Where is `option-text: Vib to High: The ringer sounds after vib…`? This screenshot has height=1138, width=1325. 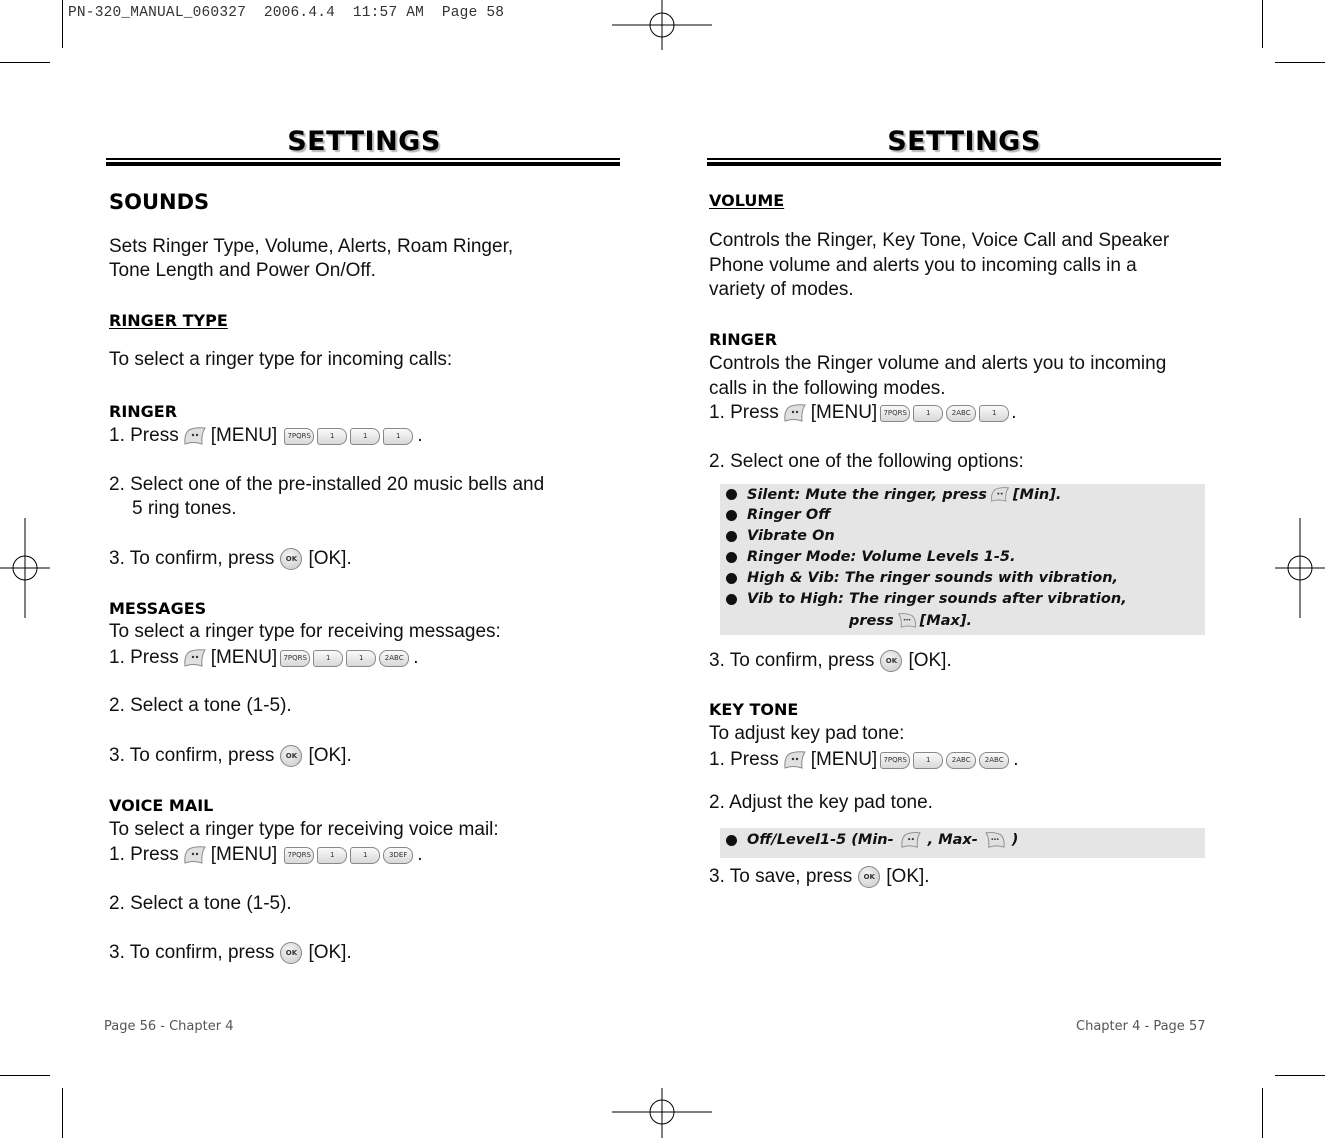
option-text: Vib to High: The ringer sounds after vib… is located at coordinates (937, 599).